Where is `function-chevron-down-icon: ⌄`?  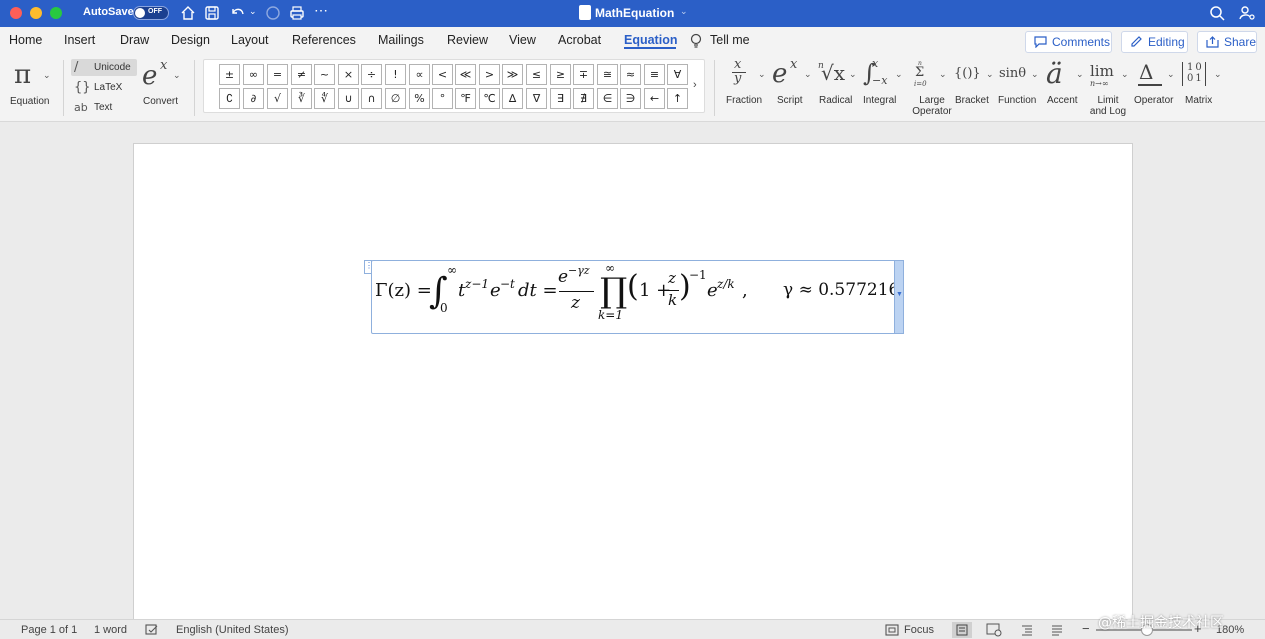 function-chevron-down-icon: ⌄ is located at coordinates (1035, 74).